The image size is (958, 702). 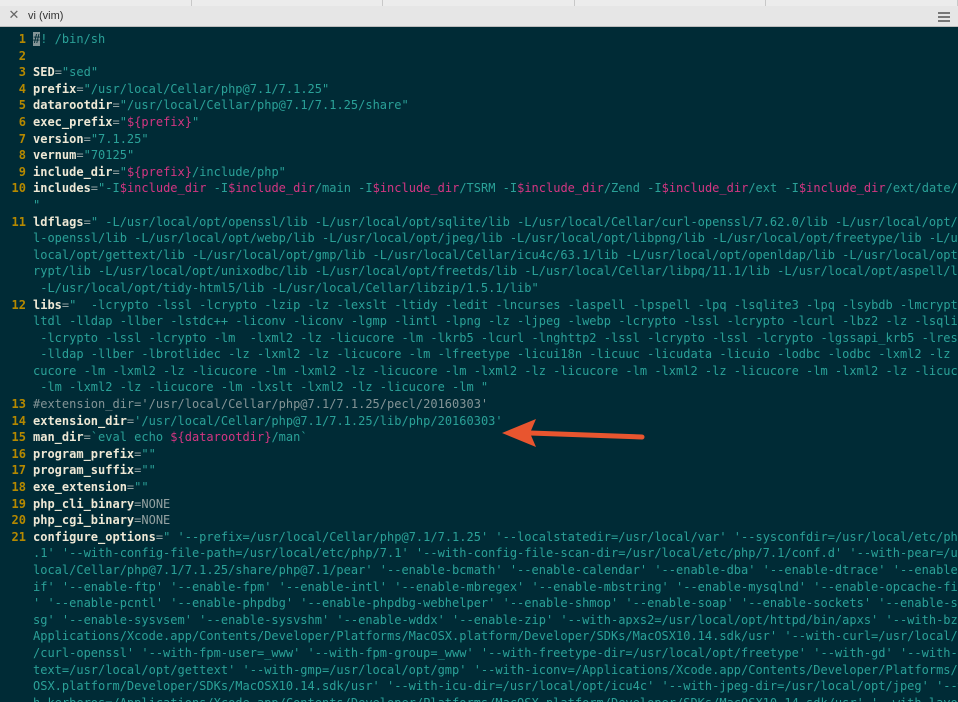 I want to click on code-line: 9 include_dir="${prefix}/include/php", so click(x=479, y=172).